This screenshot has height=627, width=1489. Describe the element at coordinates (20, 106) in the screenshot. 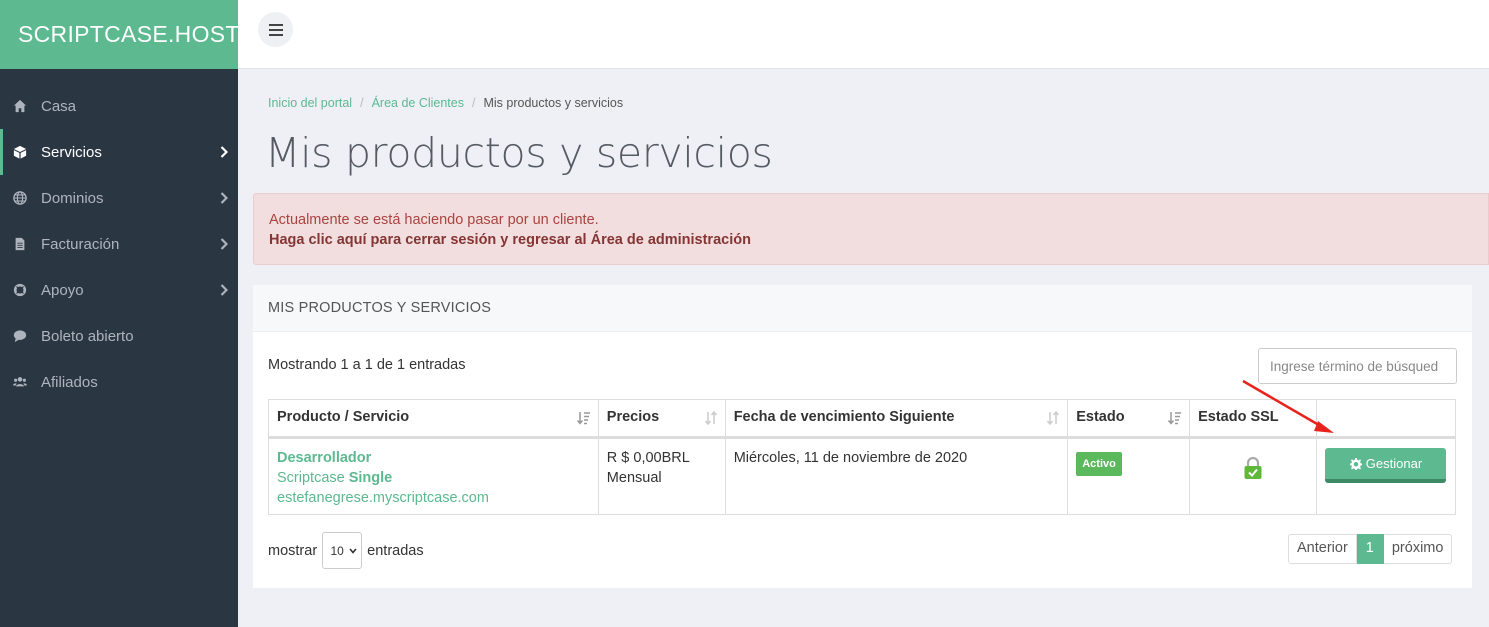

I see `home-icon` at that location.